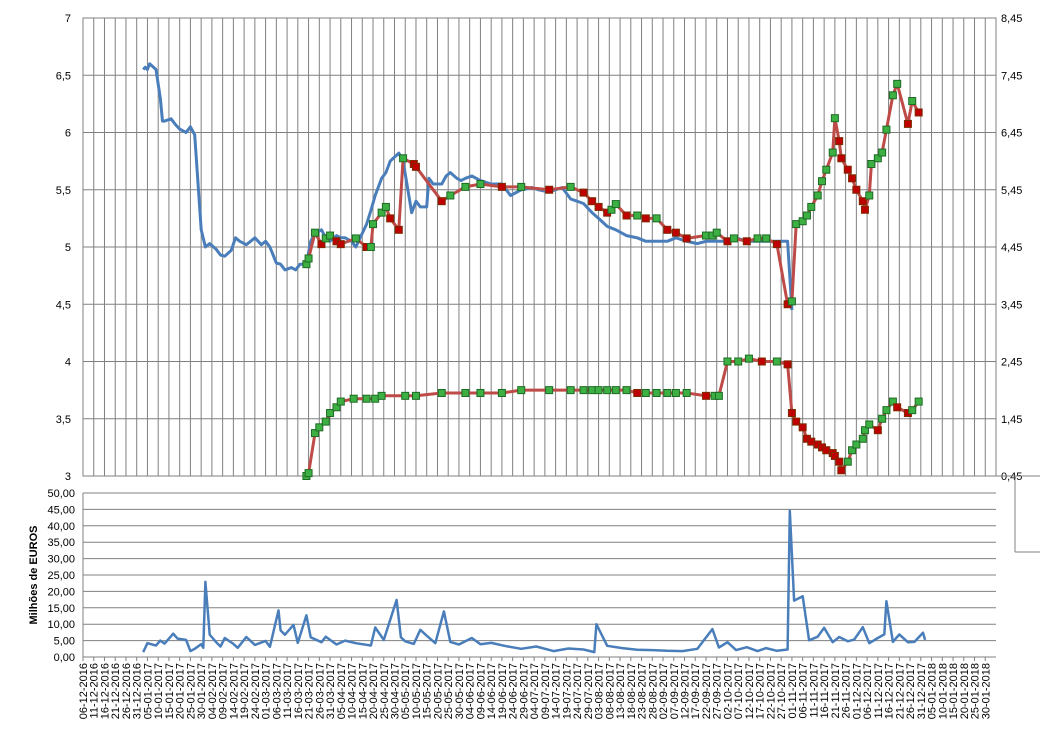 The image size is (1040, 734). I want to click on left-axis-tick-label: 6, so click(68, 134).